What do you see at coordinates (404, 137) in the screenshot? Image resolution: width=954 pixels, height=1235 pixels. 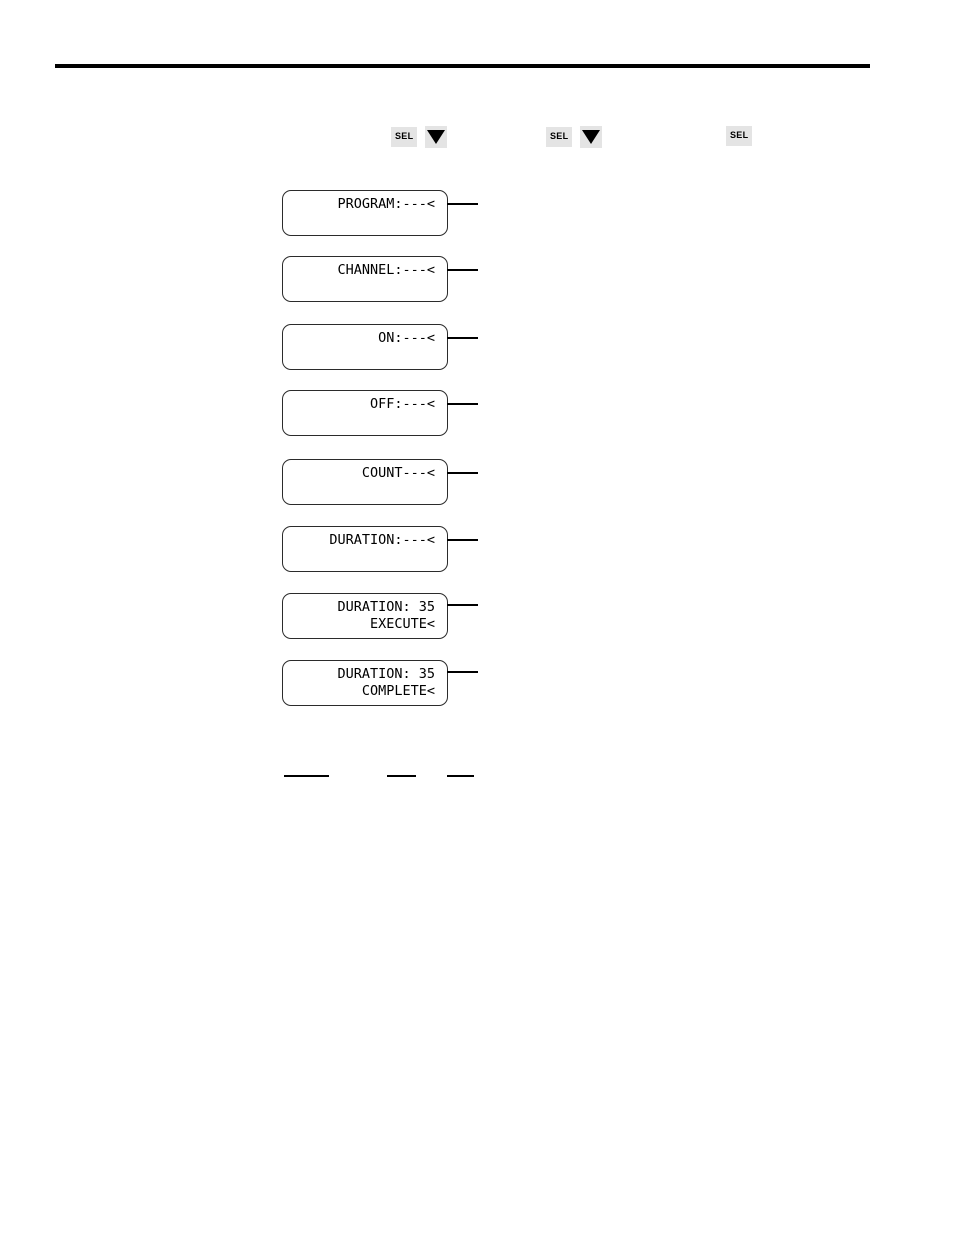 I see `sel-key-1: SEL` at bounding box center [404, 137].